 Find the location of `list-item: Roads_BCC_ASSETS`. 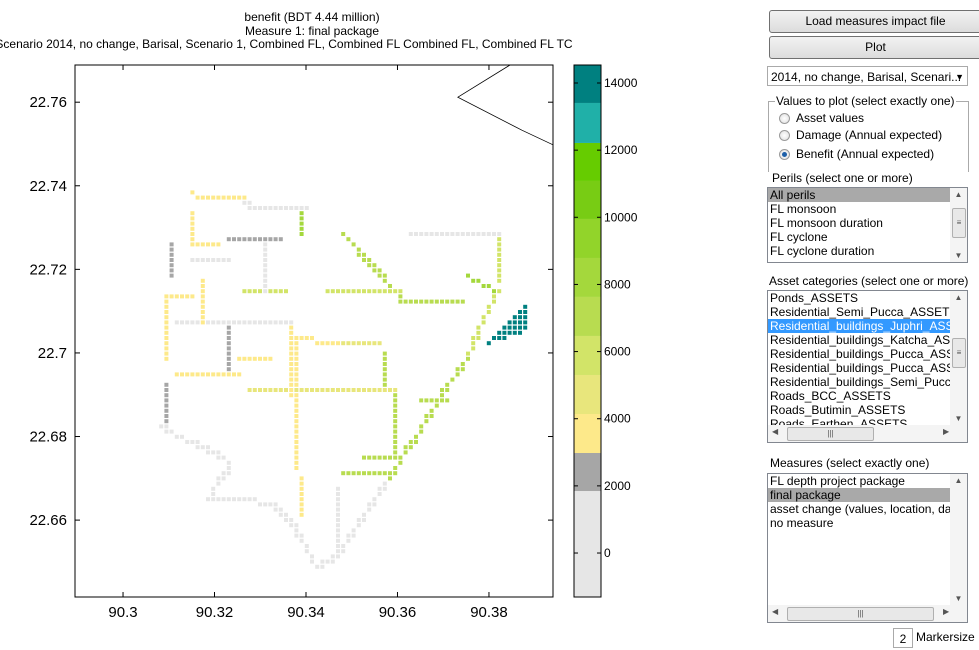

list-item: Roads_BCC_ASSETS is located at coordinates (859, 396).